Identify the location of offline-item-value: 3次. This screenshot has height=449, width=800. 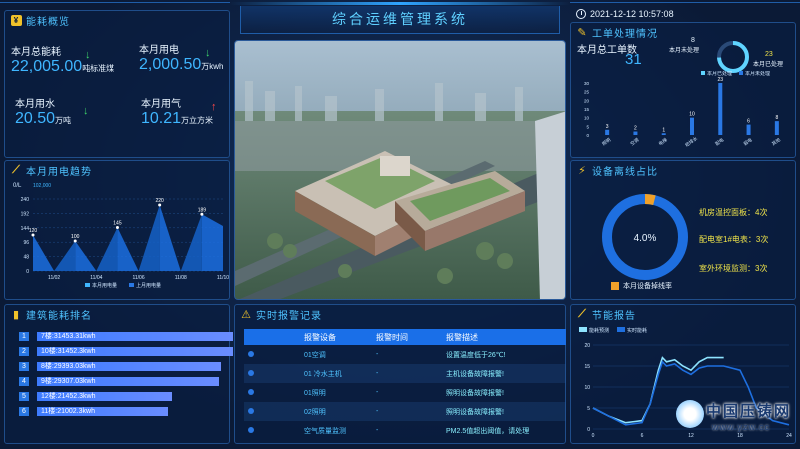
(762, 239).